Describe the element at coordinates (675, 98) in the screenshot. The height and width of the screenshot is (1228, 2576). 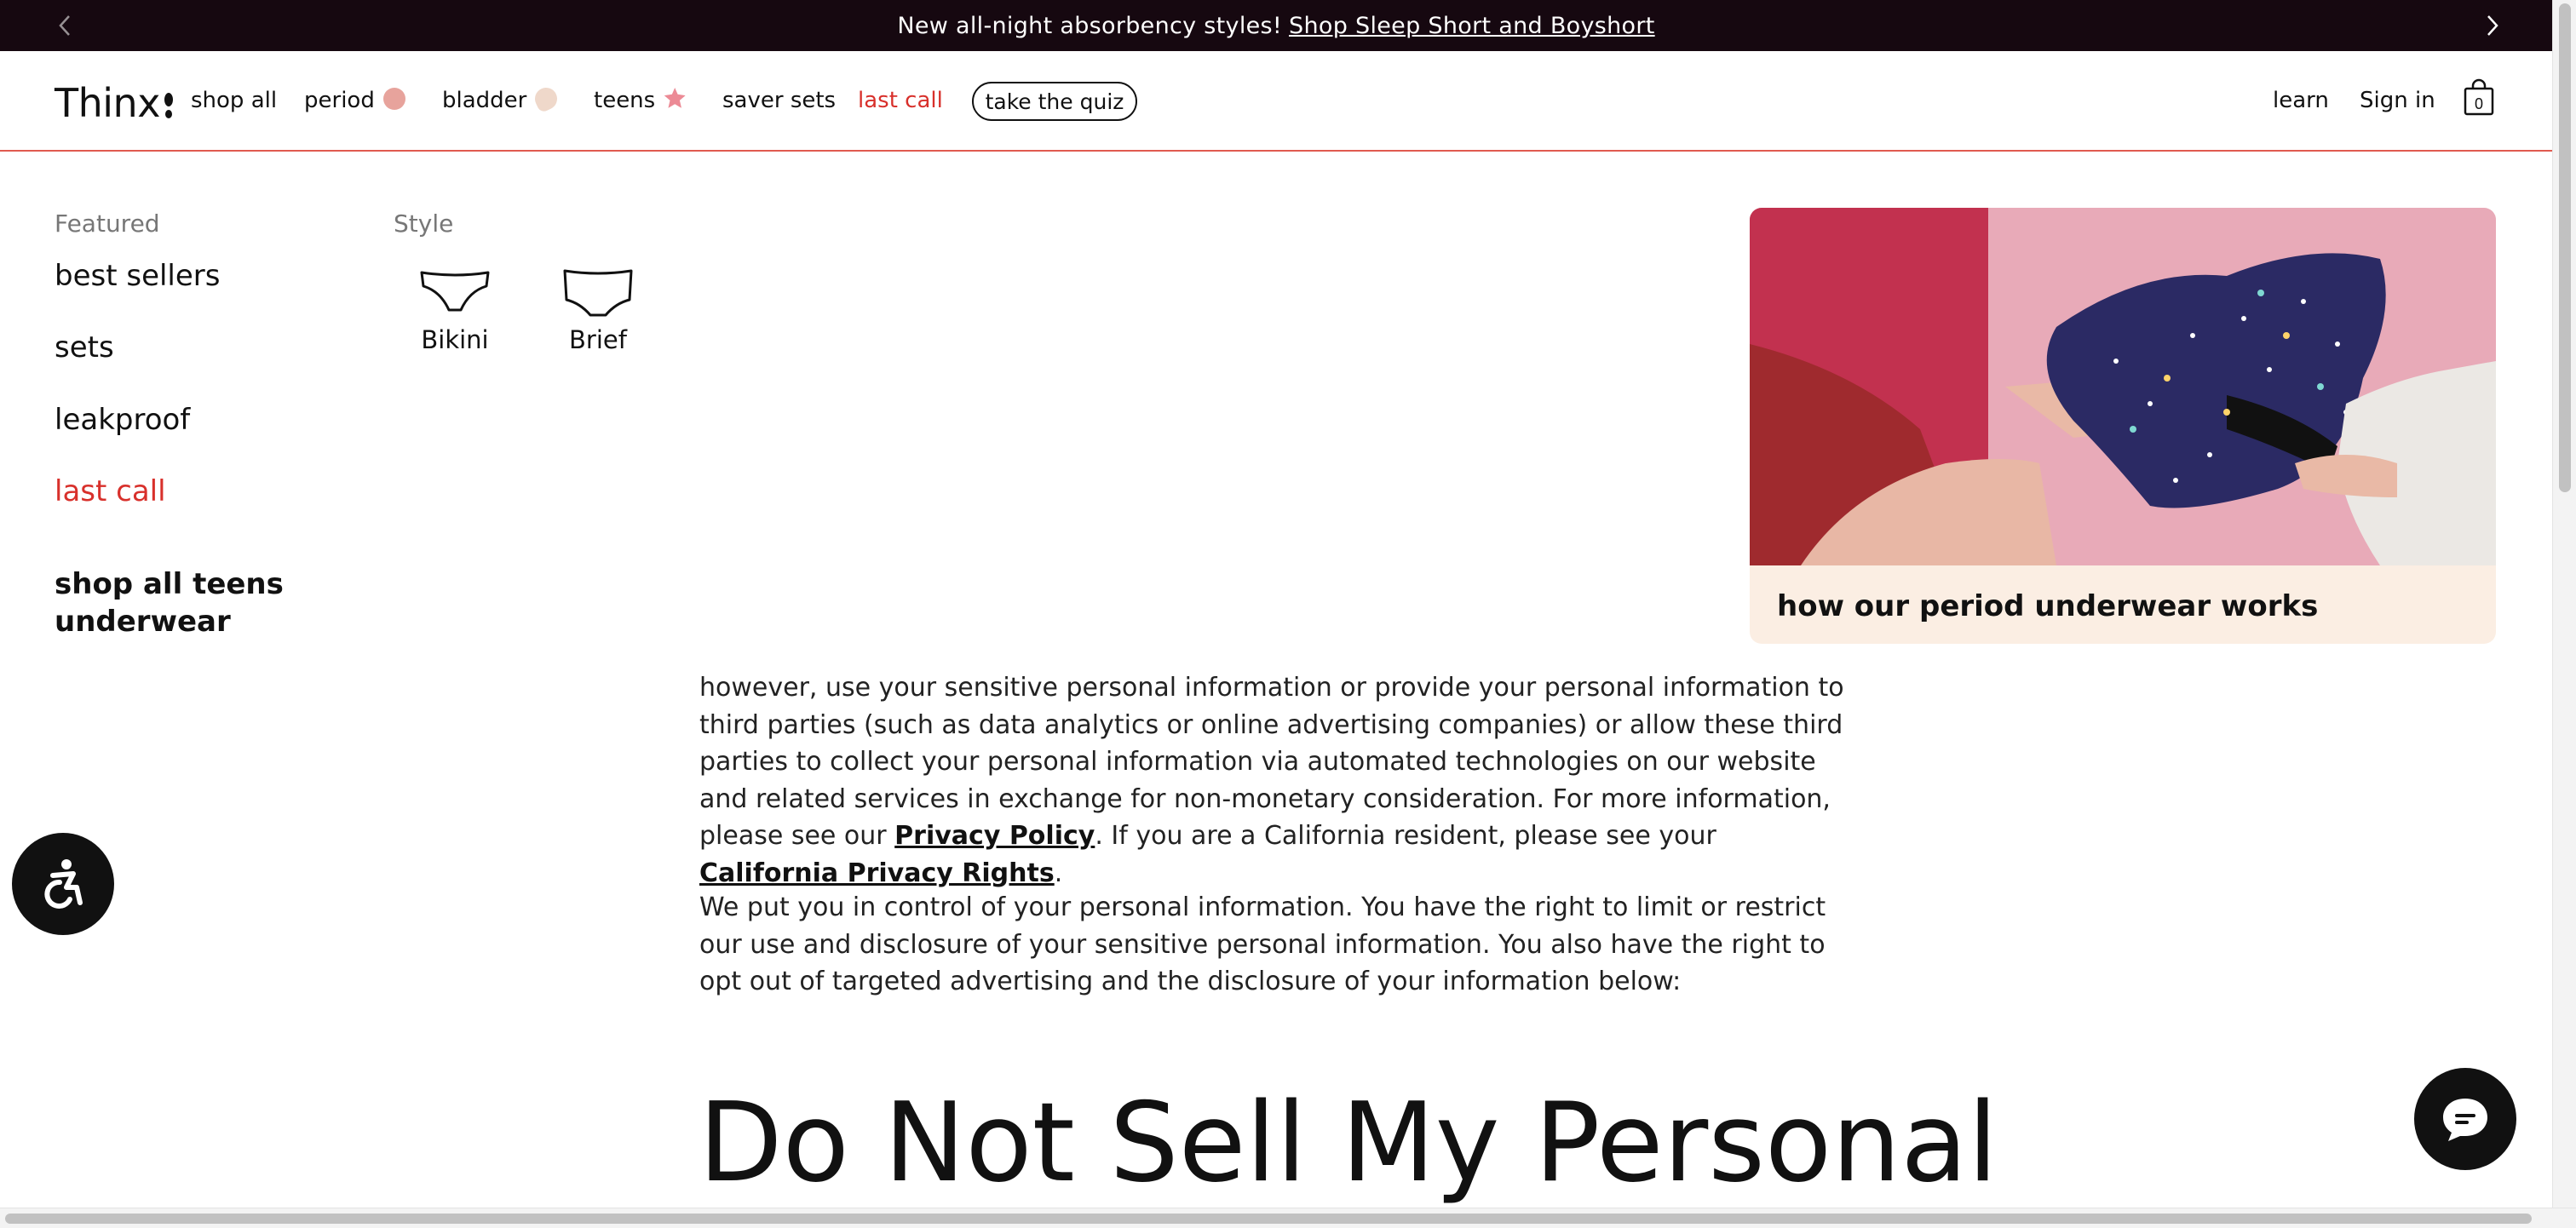
I see `teens-star-icon` at that location.